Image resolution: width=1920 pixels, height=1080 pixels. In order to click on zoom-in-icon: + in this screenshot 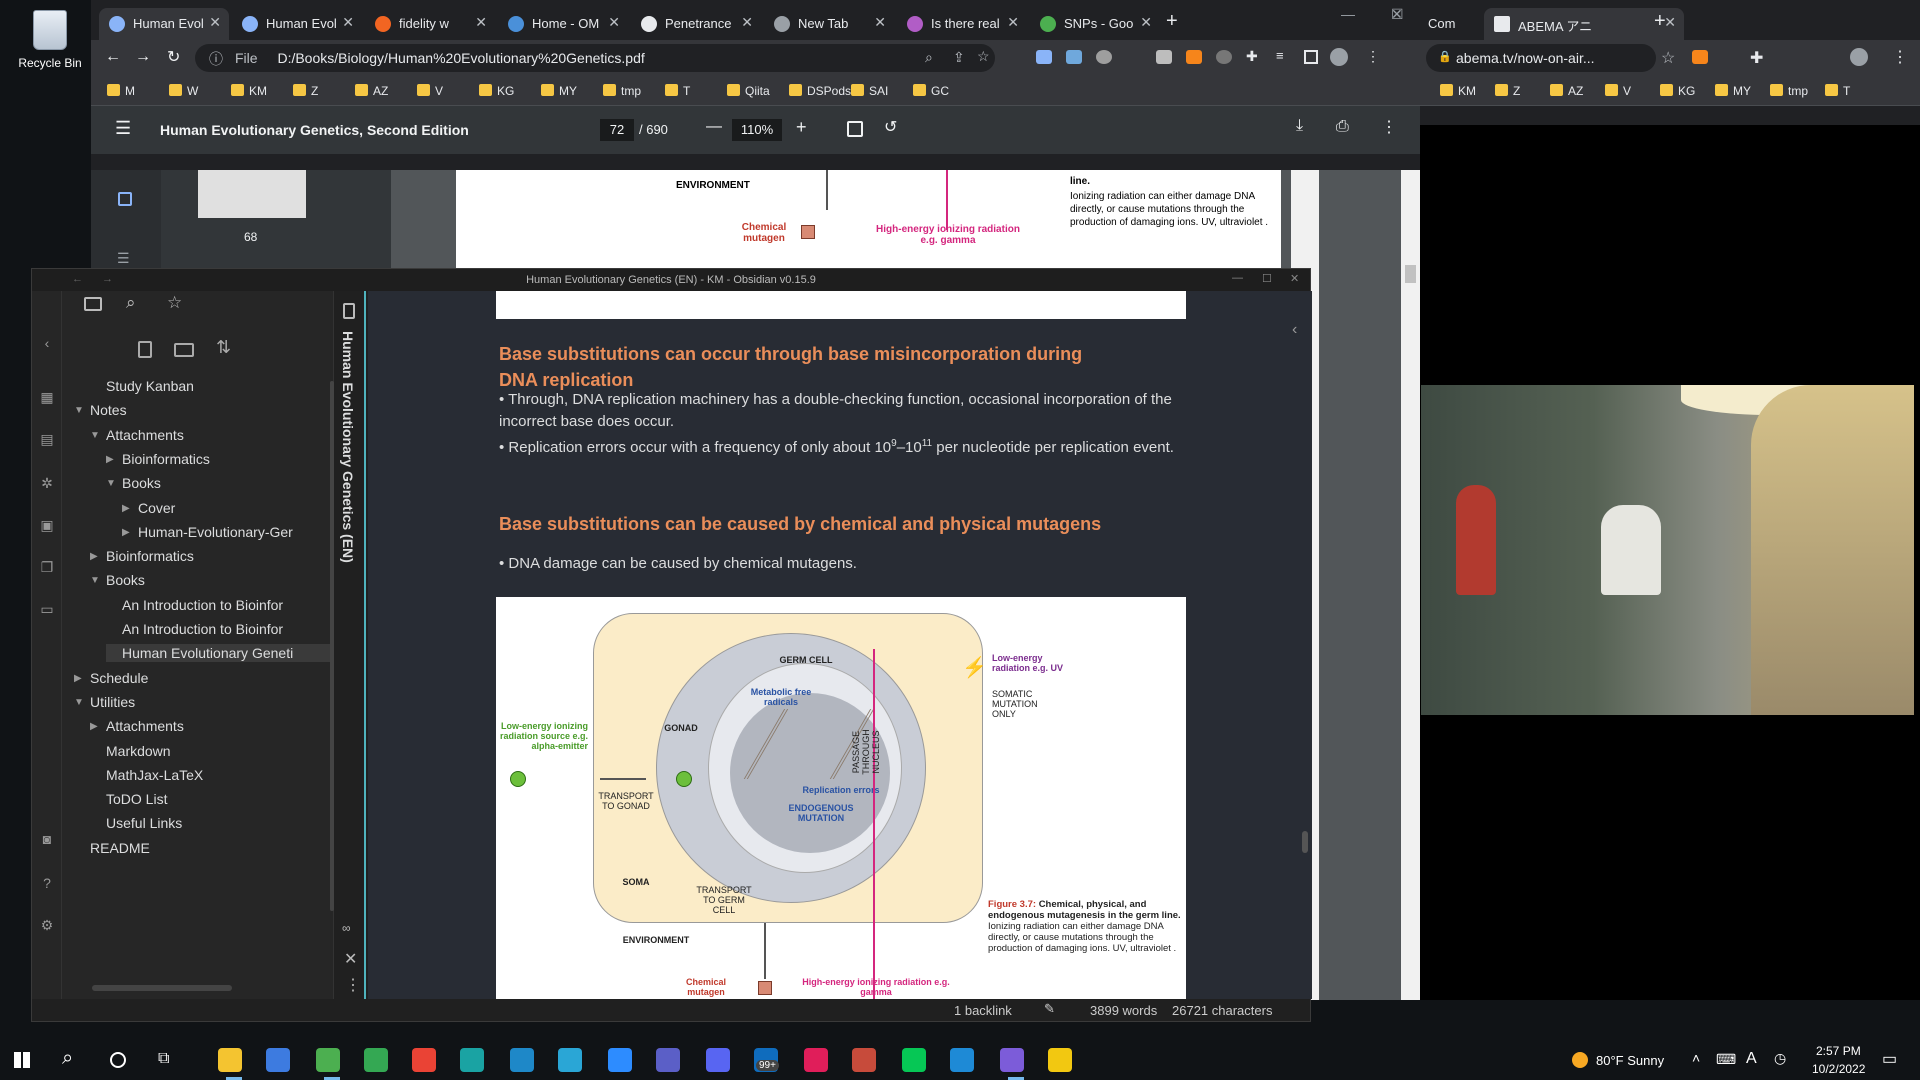, I will do `click(801, 127)`.